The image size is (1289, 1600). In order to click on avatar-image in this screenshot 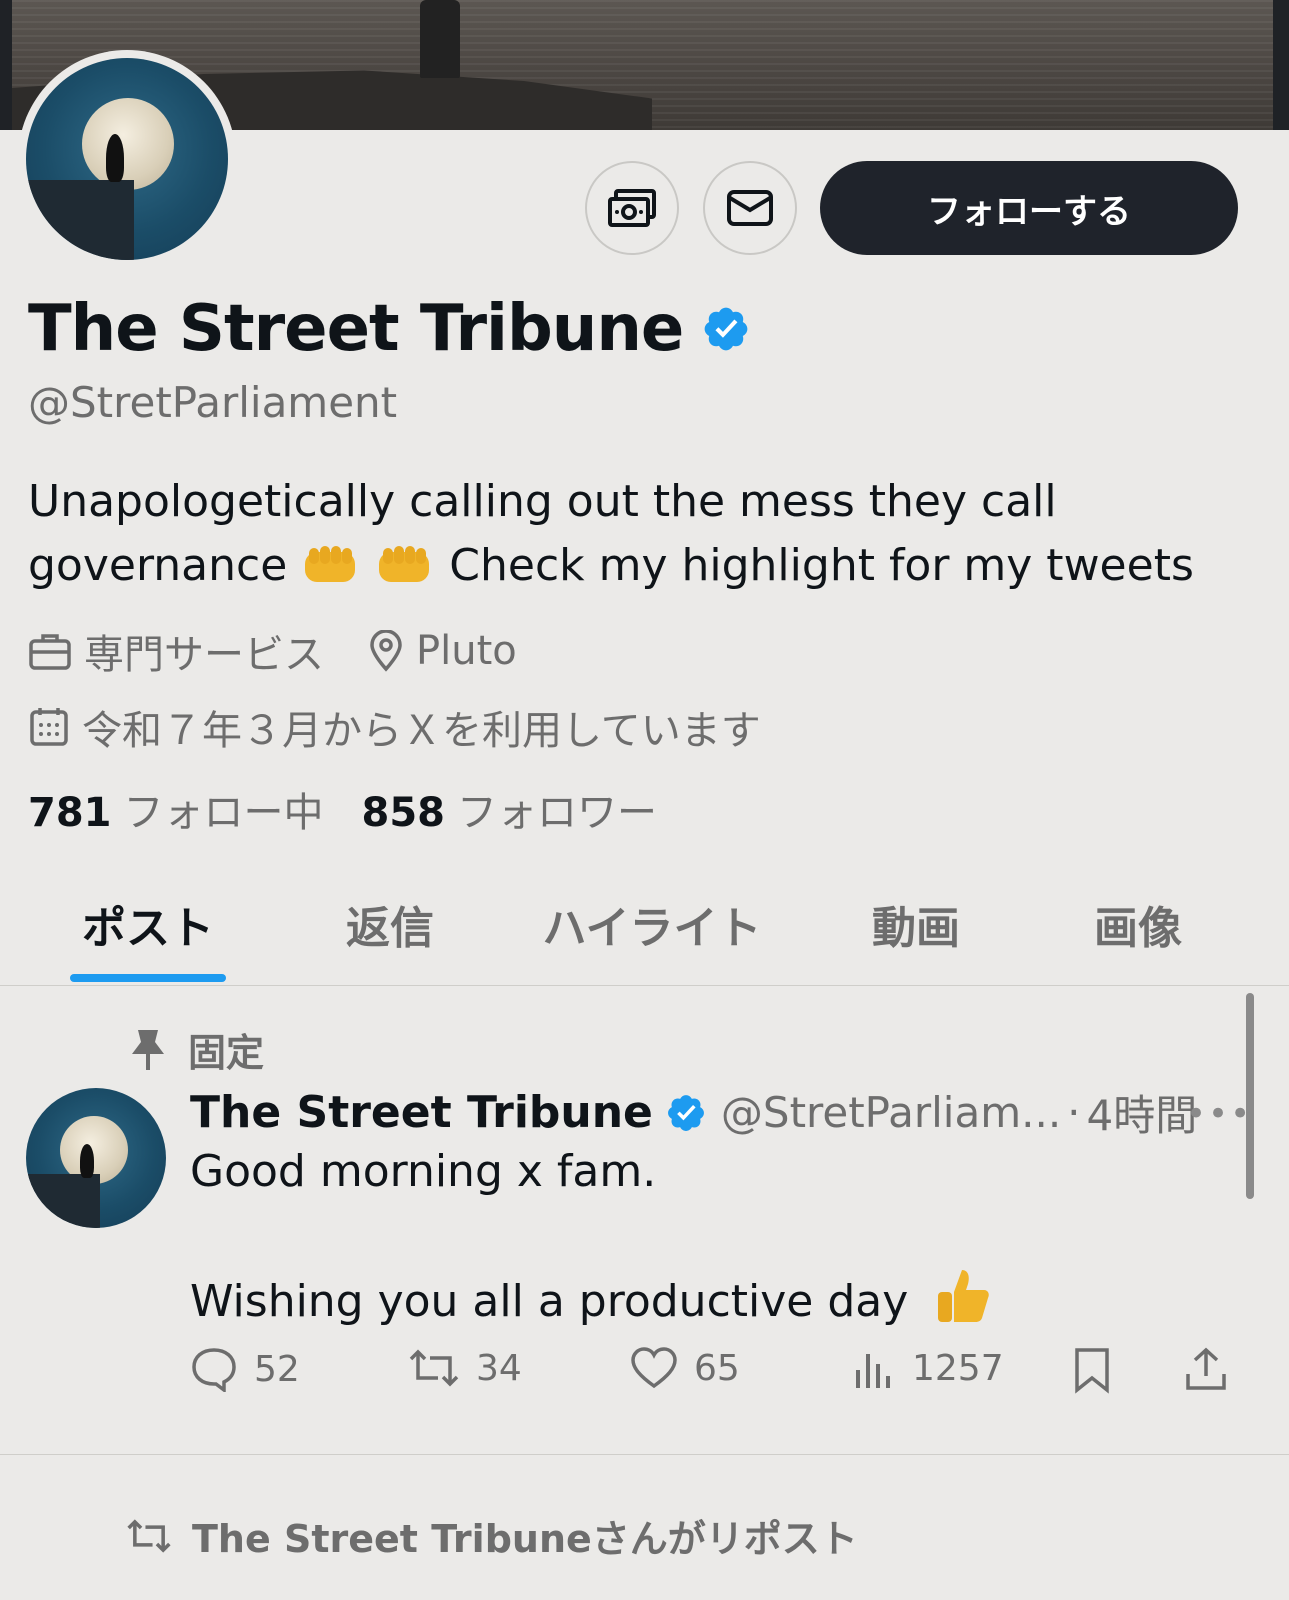, I will do `click(127, 159)`.